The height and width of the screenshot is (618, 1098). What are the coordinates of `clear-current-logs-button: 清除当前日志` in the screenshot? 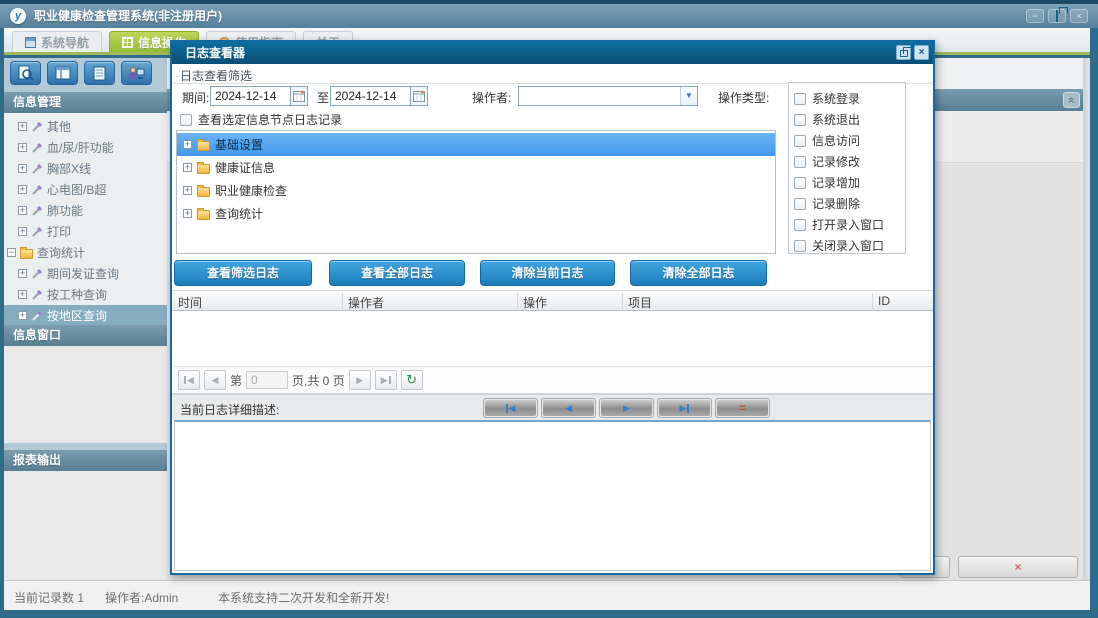 It's located at (547, 273).